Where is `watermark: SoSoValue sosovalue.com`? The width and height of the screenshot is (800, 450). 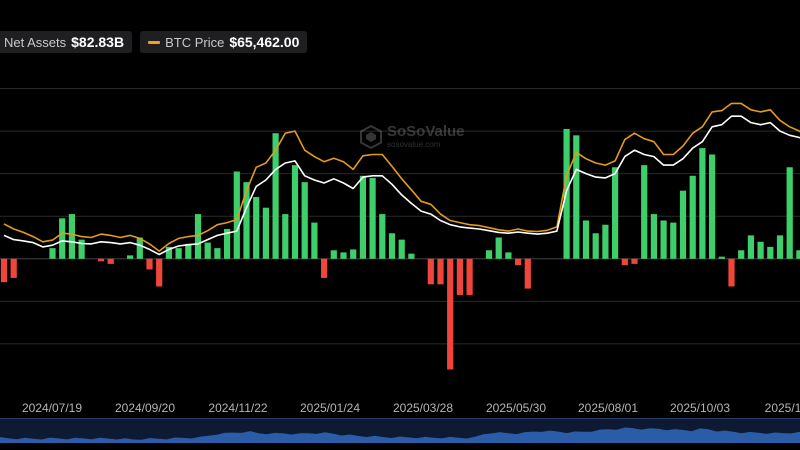 watermark: SoSoValue sosovalue.com is located at coordinates (412, 136).